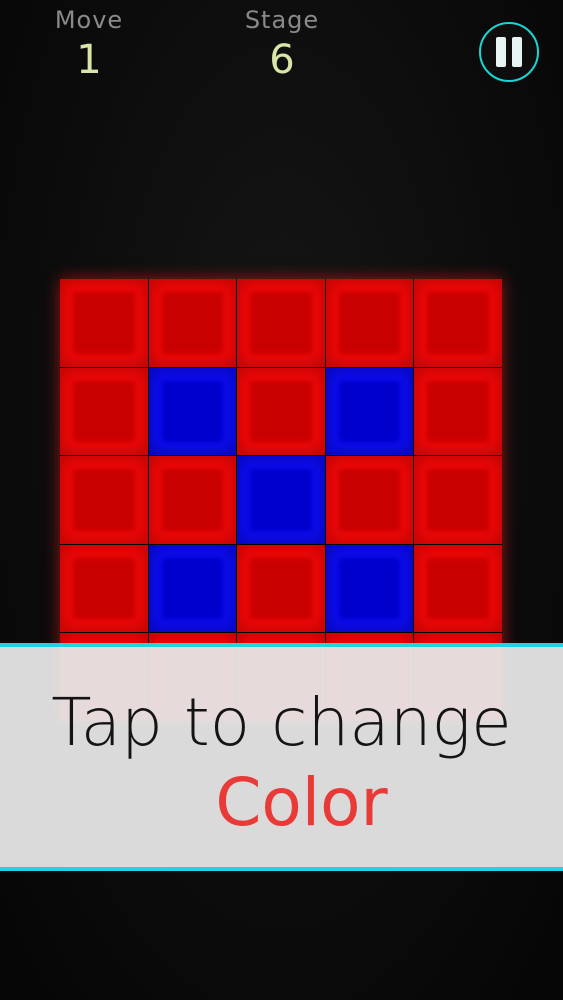 The image size is (563, 1000). Describe the element at coordinates (517, 52) in the screenshot. I see `pause-icon-bar` at that location.